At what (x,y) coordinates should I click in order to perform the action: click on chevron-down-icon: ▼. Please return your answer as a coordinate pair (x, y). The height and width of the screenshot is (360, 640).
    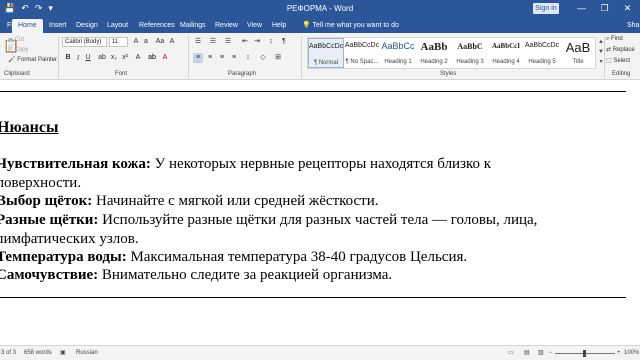
    Looking at the image, I should click on (601, 52).